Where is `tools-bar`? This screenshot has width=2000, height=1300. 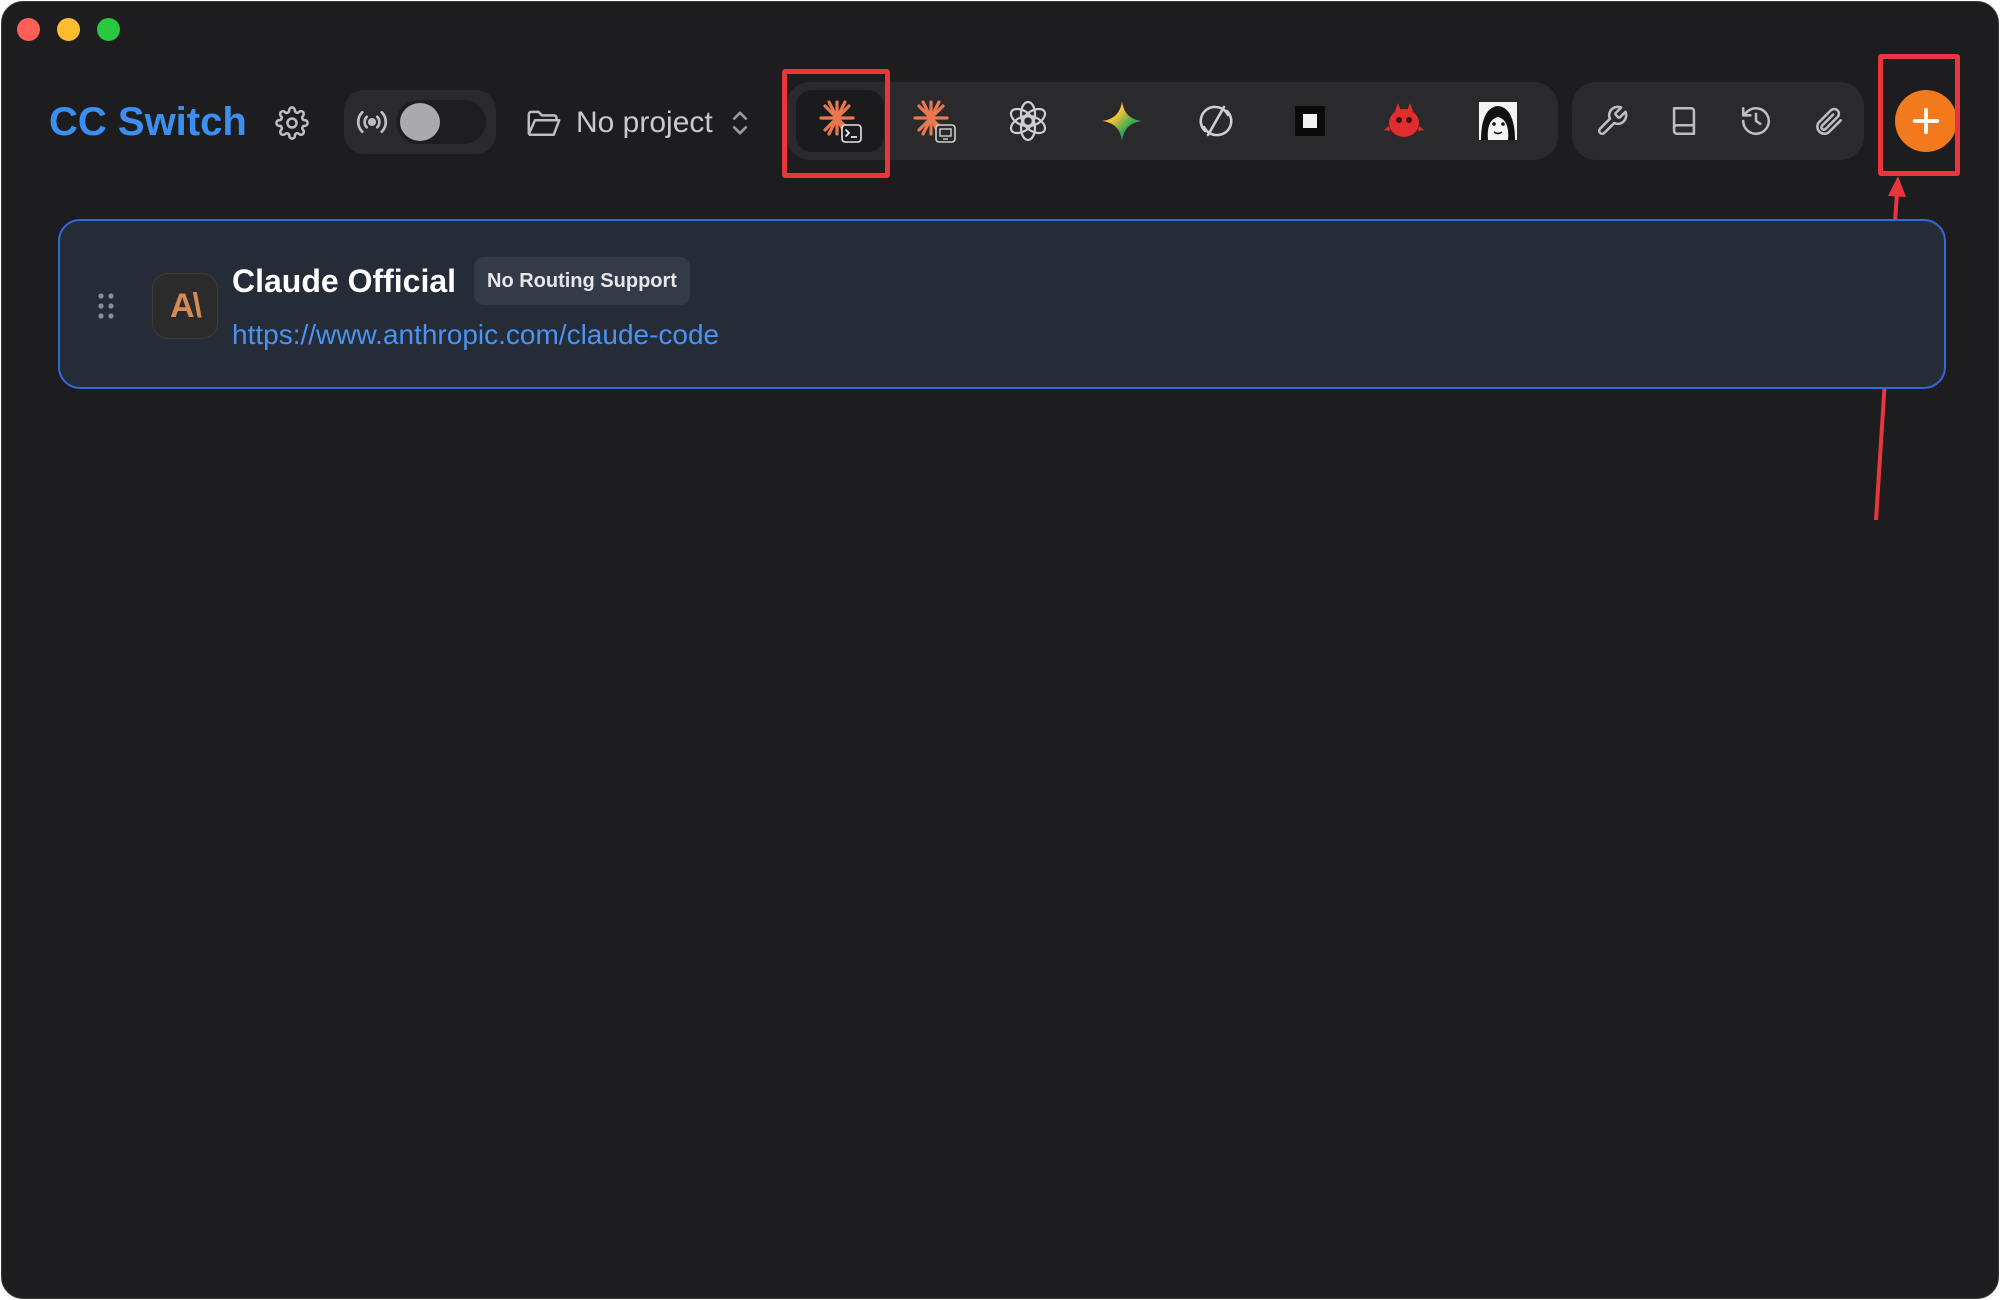
tools-bar is located at coordinates (1718, 121).